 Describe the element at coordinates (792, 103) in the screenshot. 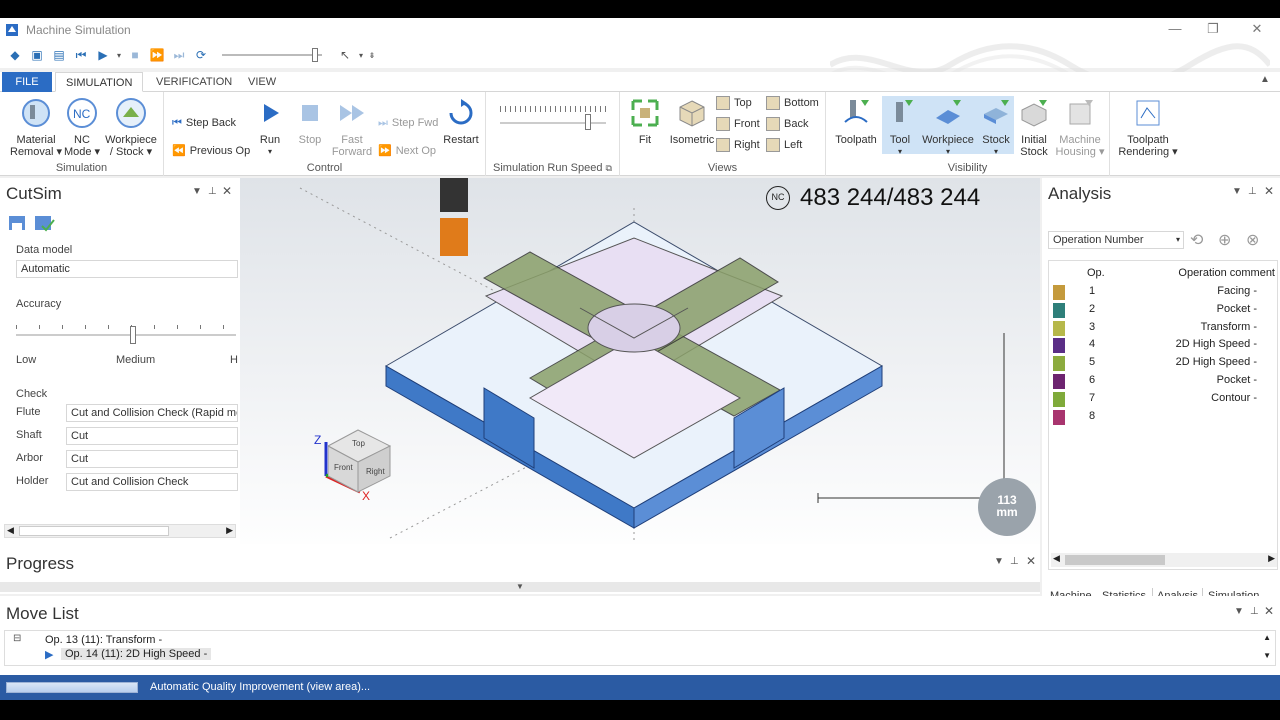

I see `view-bottom-button: Bottom` at that location.